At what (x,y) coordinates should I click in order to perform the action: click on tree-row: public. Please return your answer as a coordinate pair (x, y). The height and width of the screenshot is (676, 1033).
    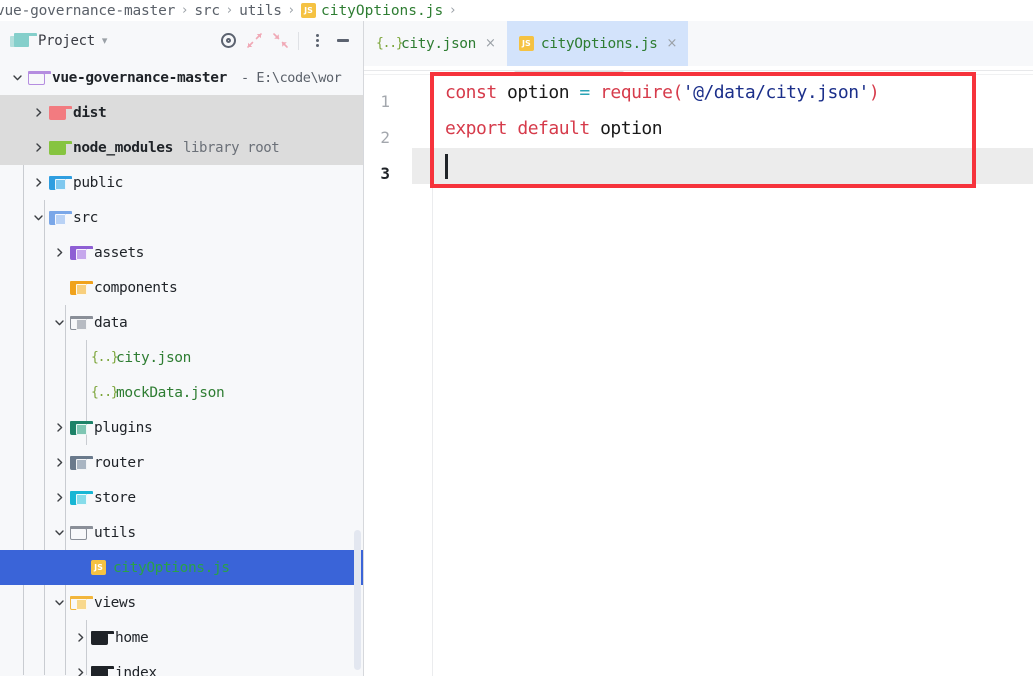
    Looking at the image, I should click on (182, 182).